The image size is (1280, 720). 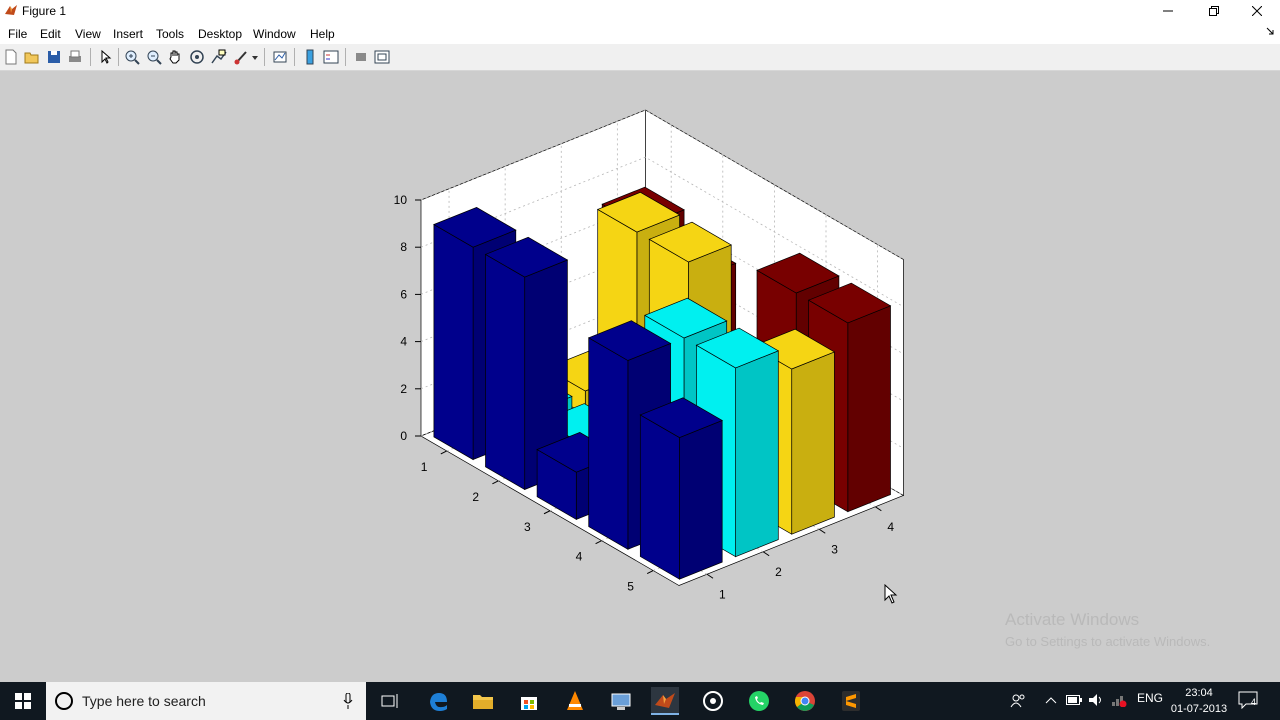 What do you see at coordinates (170, 34) in the screenshot?
I see `menu-tools: Tools` at bounding box center [170, 34].